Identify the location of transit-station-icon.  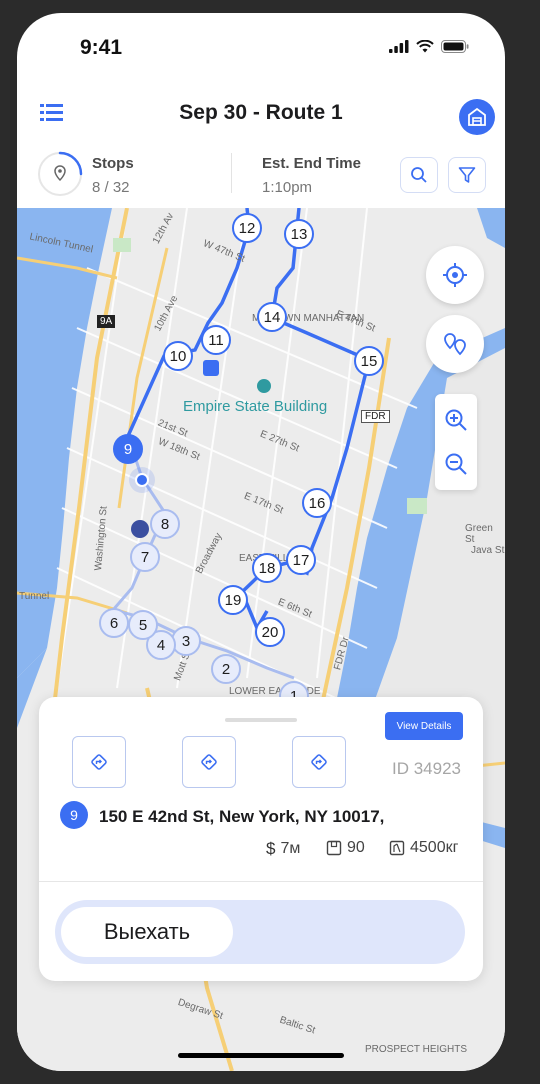
(140, 529).